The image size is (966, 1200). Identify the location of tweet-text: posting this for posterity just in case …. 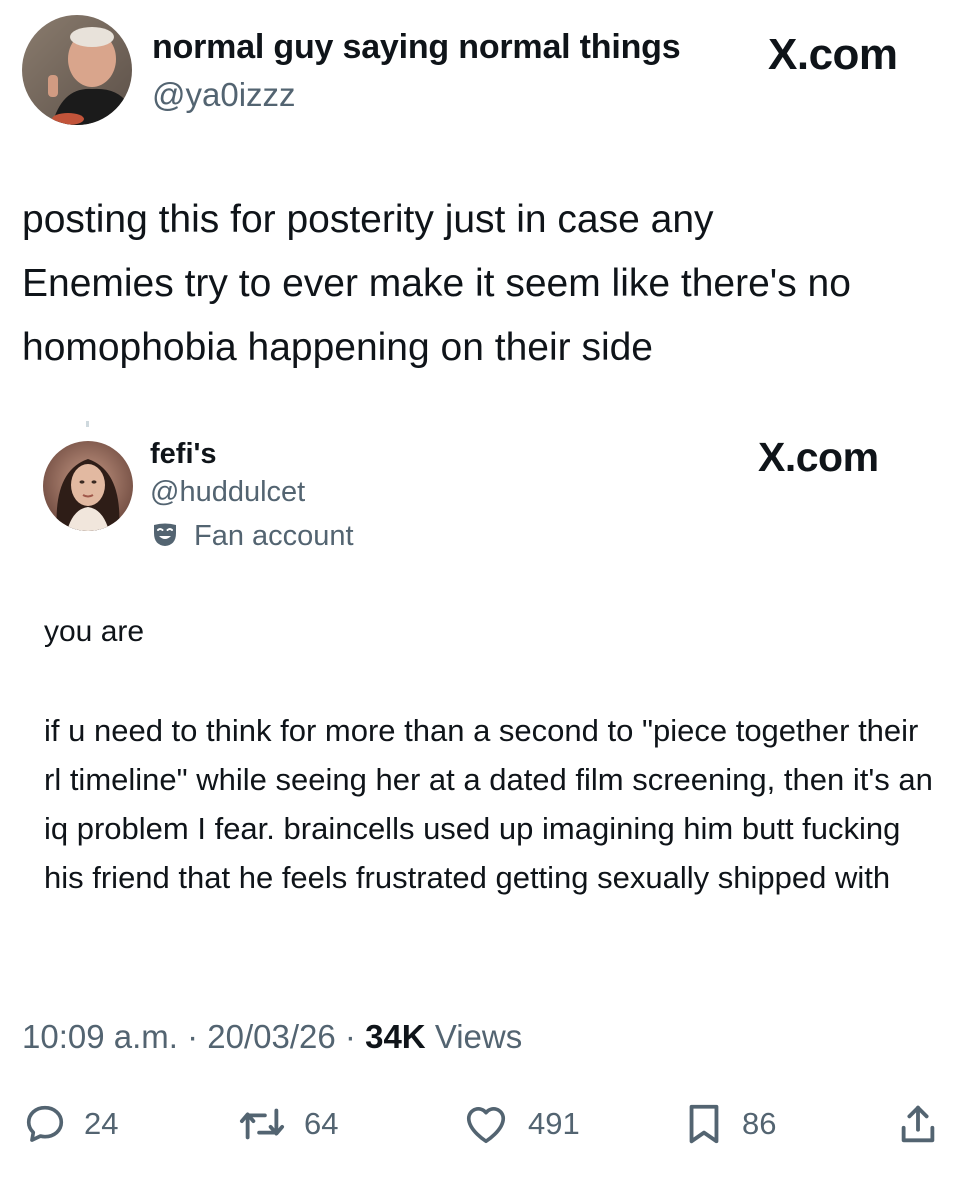
(436, 283).